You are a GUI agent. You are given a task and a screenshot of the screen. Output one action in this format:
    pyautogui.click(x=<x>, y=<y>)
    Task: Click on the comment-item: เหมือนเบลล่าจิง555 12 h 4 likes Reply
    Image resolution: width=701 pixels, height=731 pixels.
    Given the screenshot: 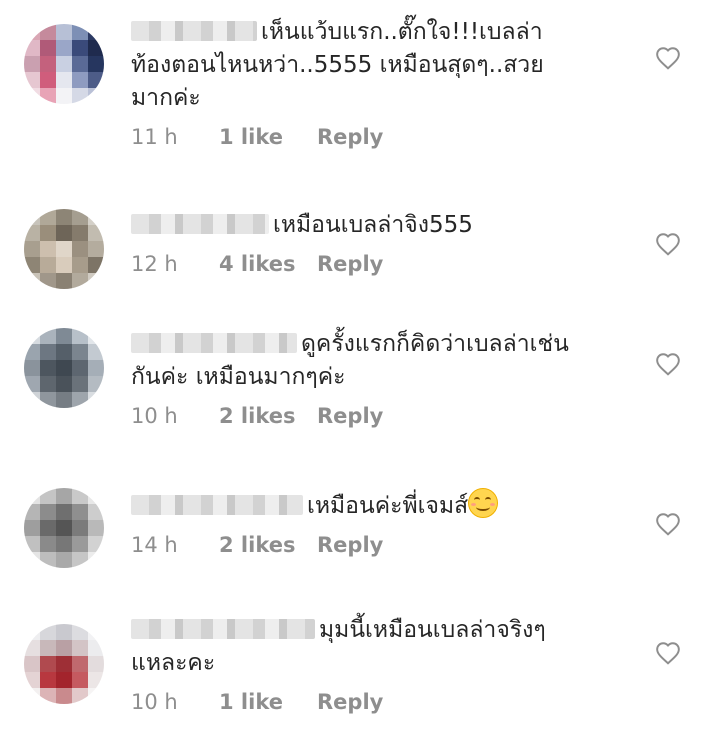 What is the action you would take?
    pyautogui.click(x=350, y=254)
    